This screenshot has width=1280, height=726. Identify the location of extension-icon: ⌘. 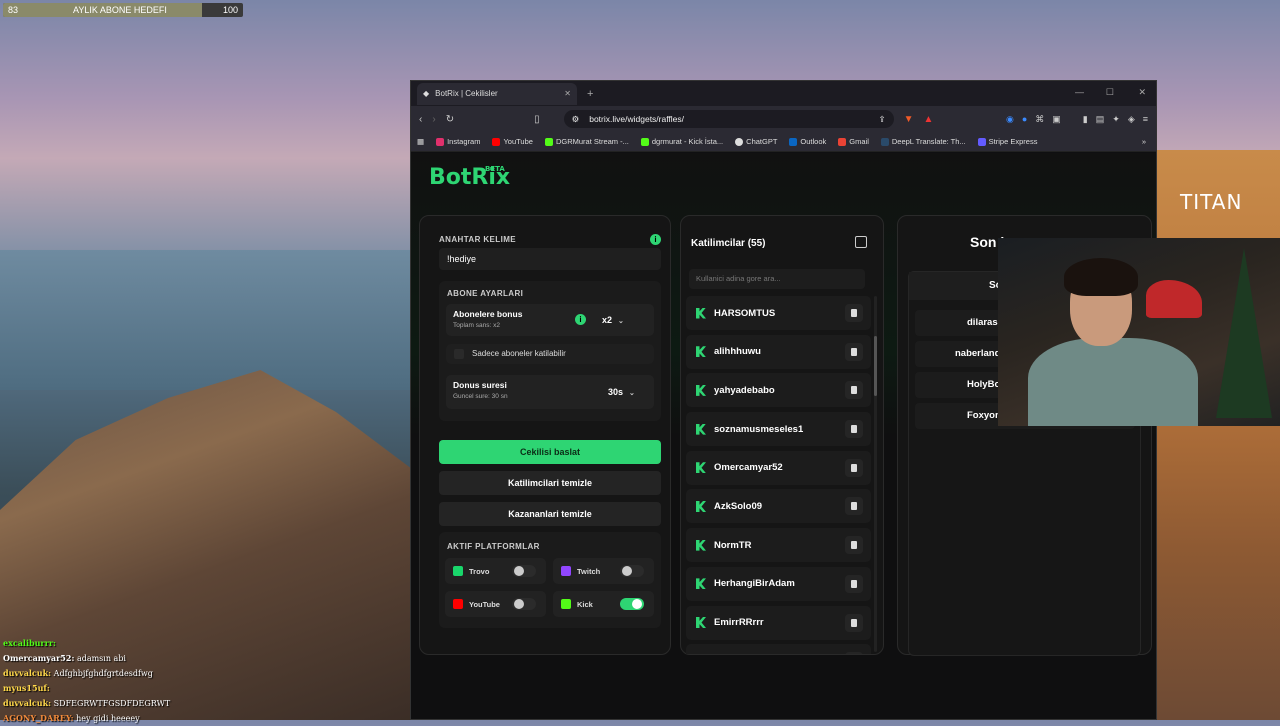
(1039, 119).